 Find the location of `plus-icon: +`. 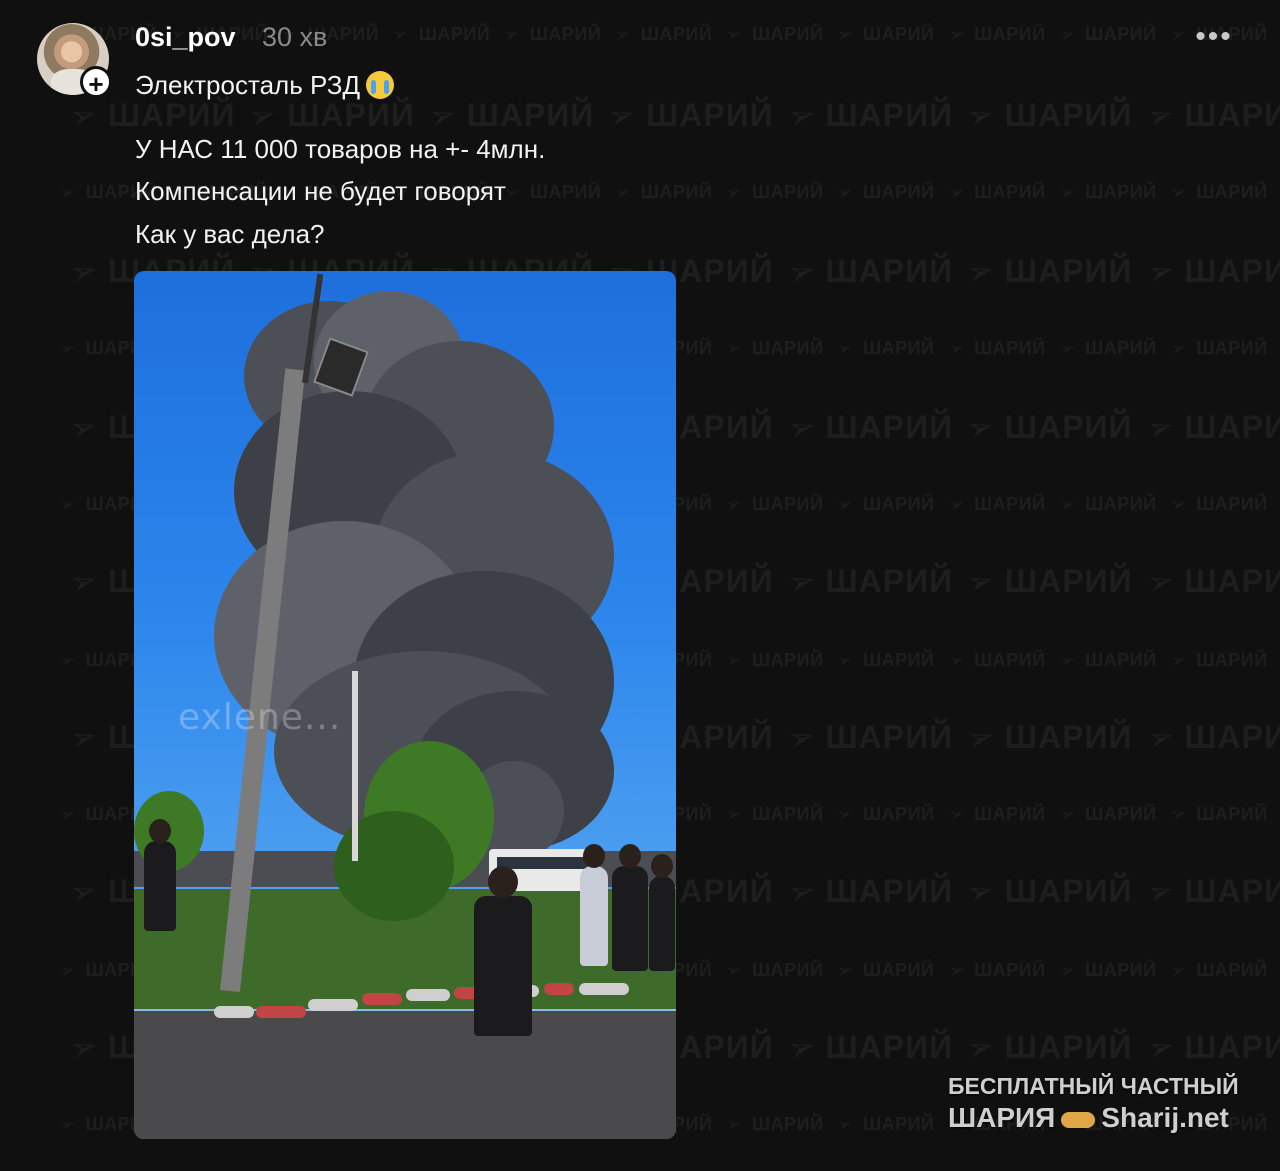

plus-icon: + is located at coordinates (96, 84).